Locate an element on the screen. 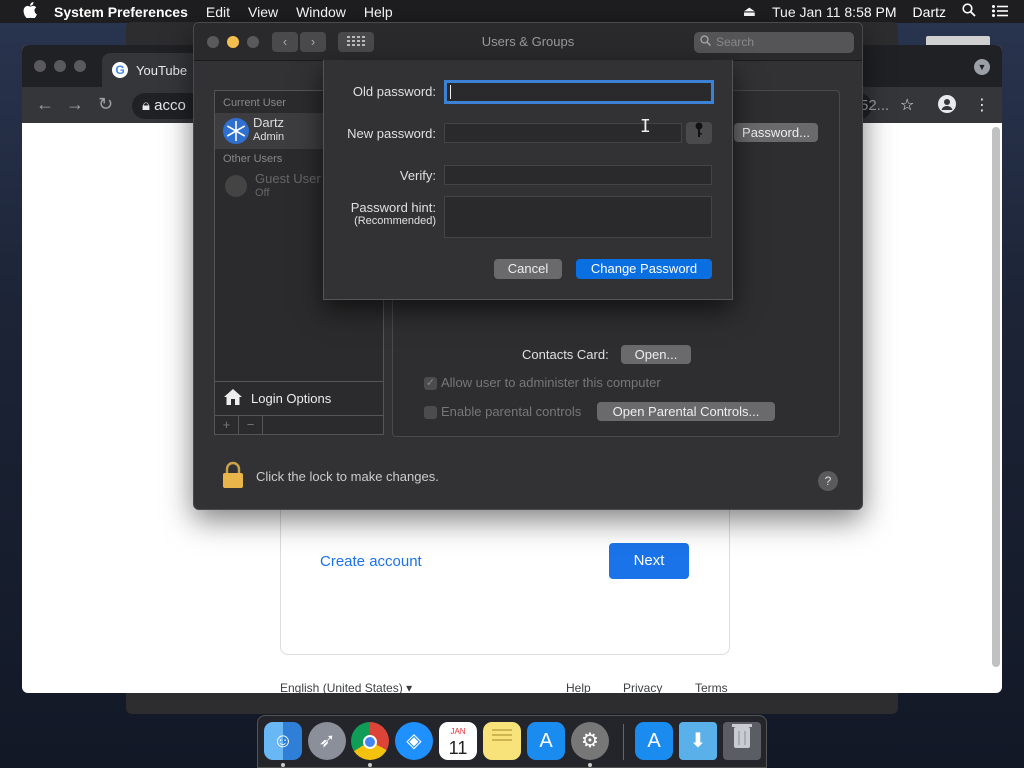  tab-search-icon: ▼ is located at coordinates (982, 67).